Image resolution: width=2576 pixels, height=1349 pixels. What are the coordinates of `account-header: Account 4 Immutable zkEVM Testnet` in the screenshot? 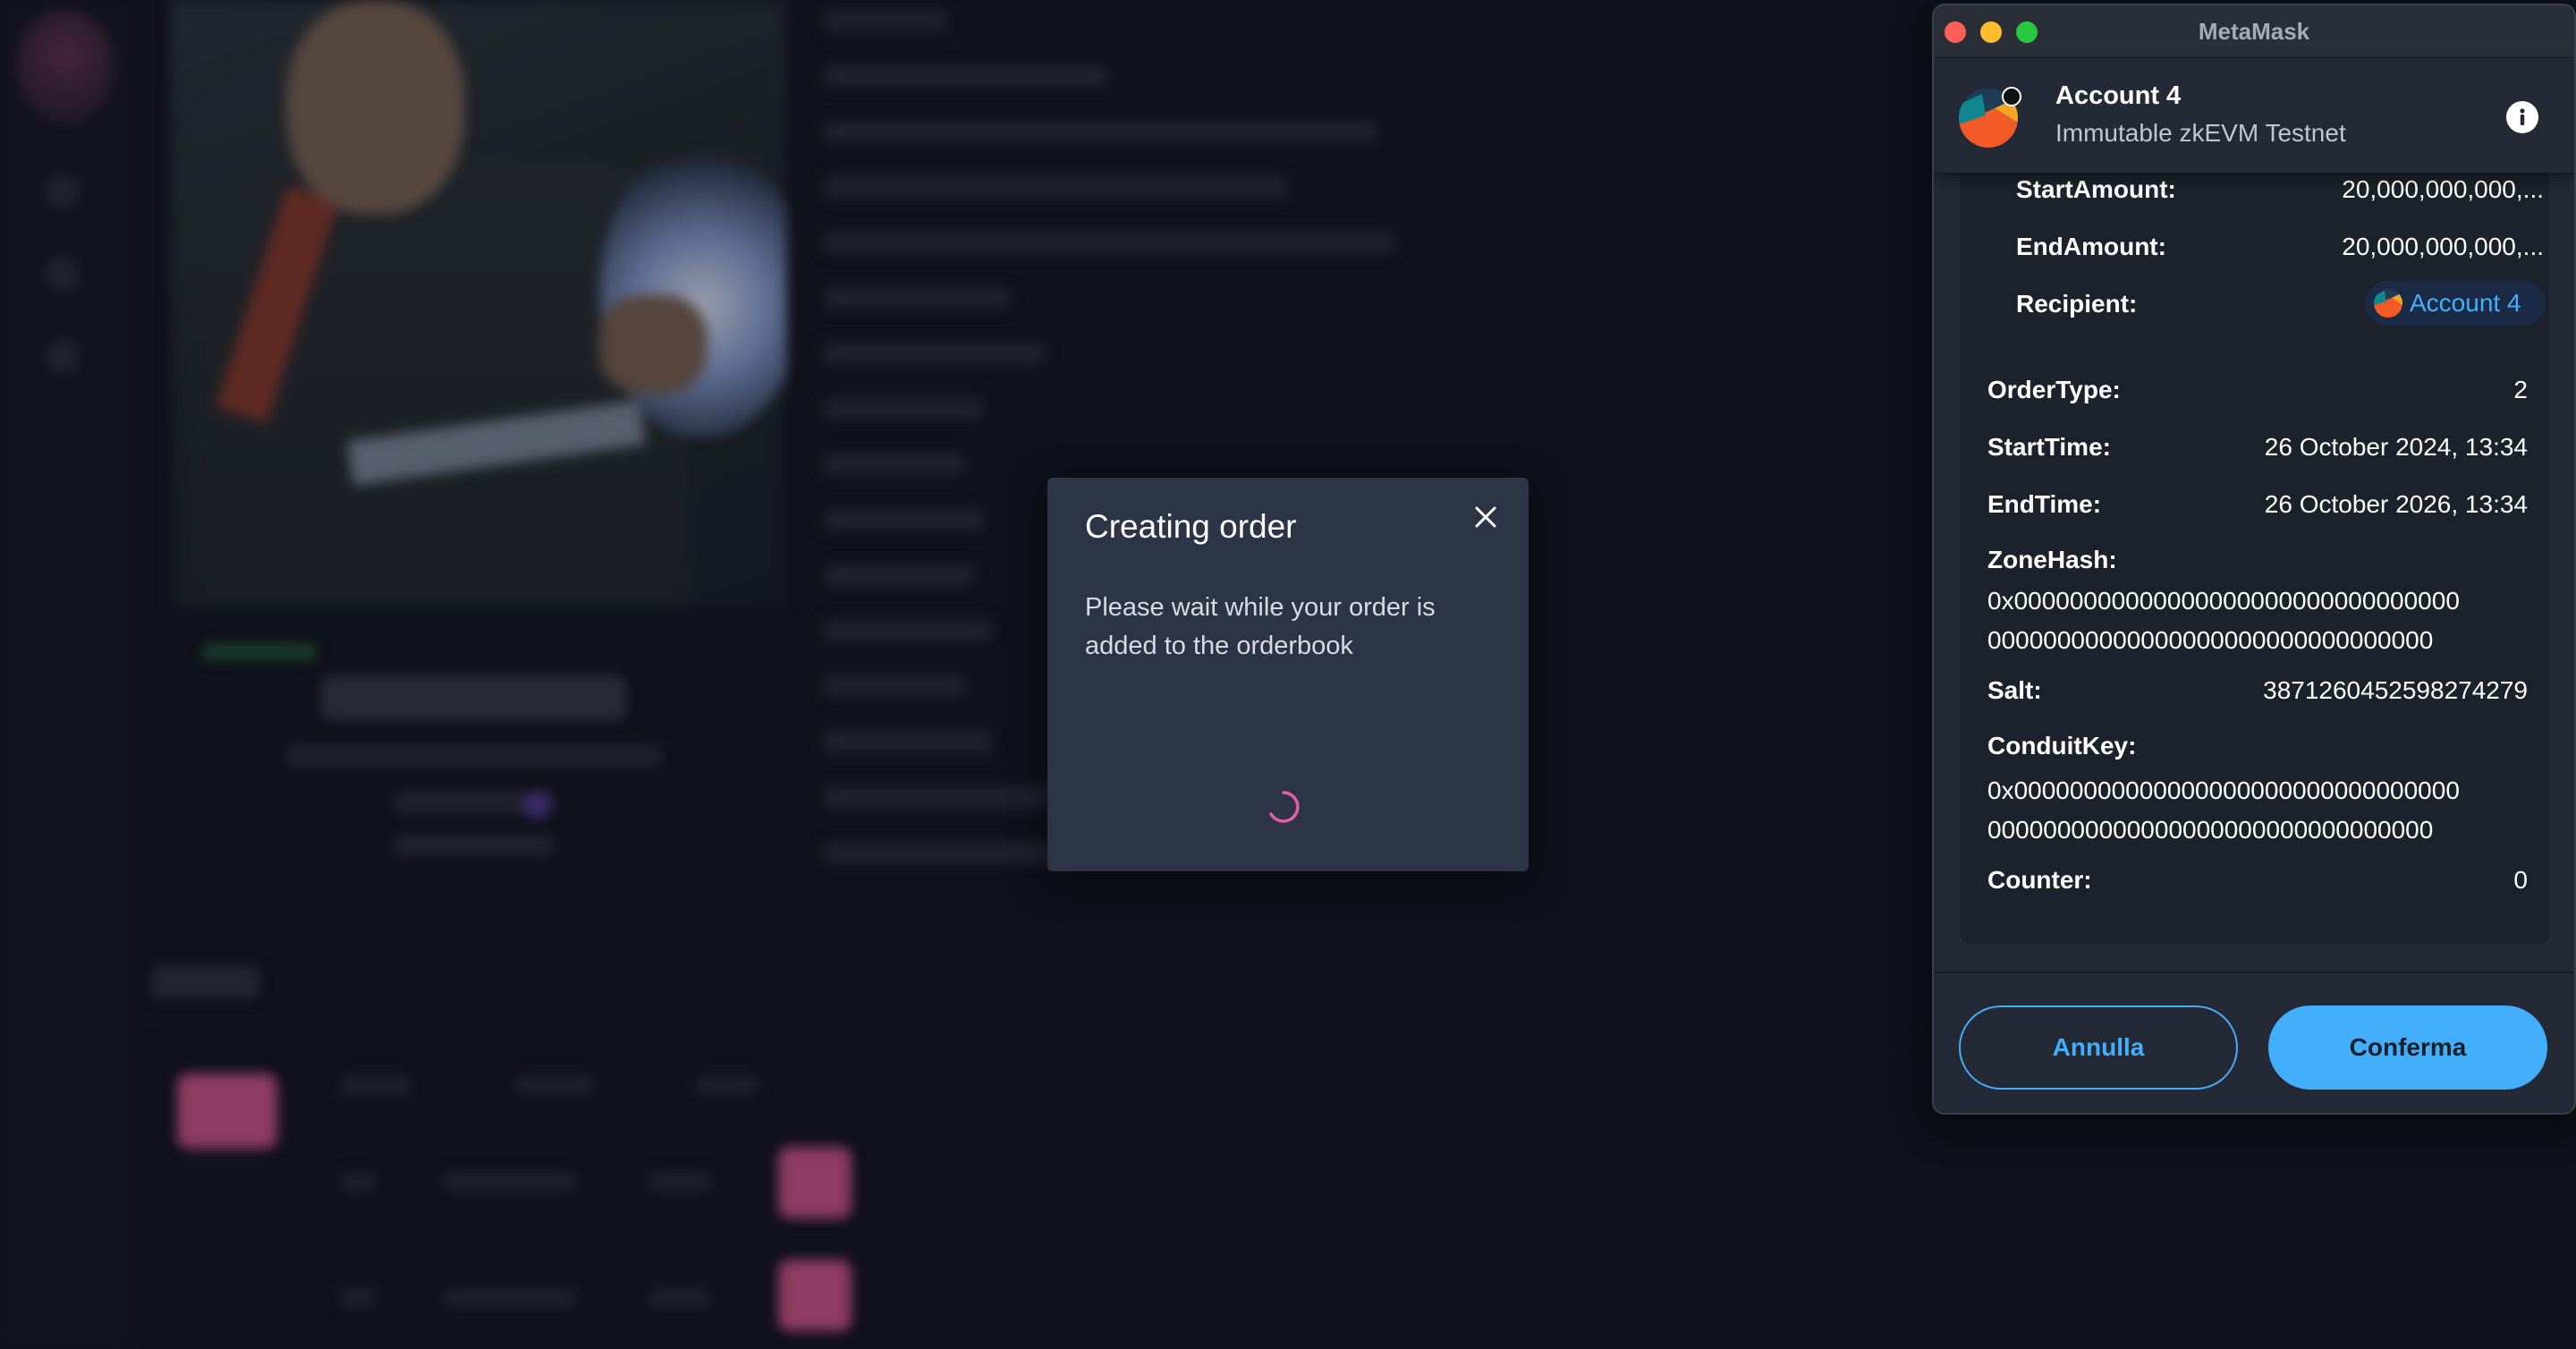 It's located at (2254, 116).